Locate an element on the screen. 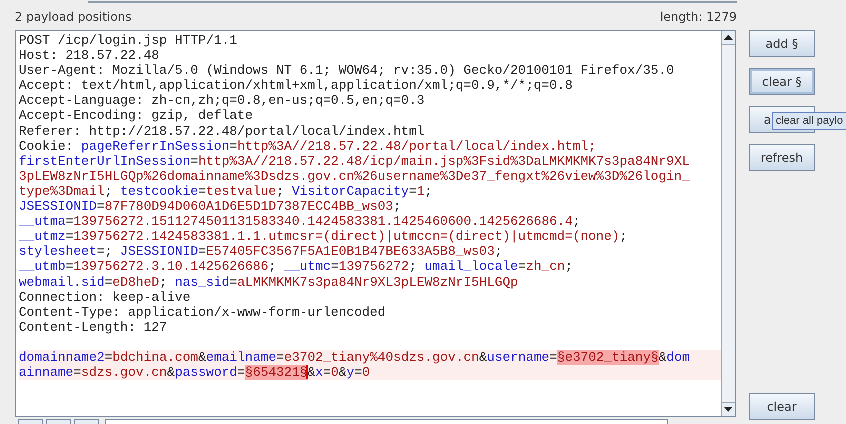  action-button: clear § is located at coordinates (782, 81).